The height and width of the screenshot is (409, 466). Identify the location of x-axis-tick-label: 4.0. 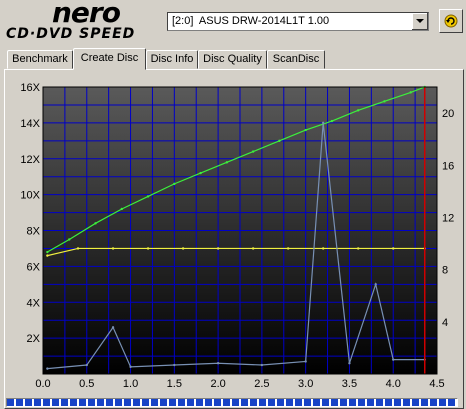
(393, 384).